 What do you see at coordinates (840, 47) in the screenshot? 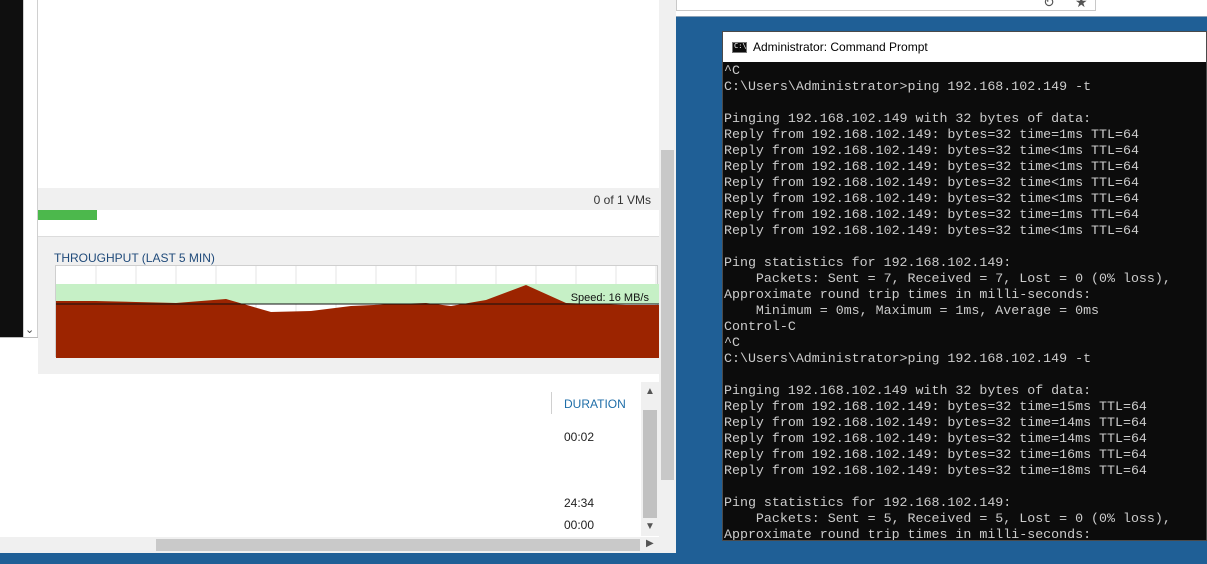
I see `window-title: Administrator: Command Prompt` at bounding box center [840, 47].